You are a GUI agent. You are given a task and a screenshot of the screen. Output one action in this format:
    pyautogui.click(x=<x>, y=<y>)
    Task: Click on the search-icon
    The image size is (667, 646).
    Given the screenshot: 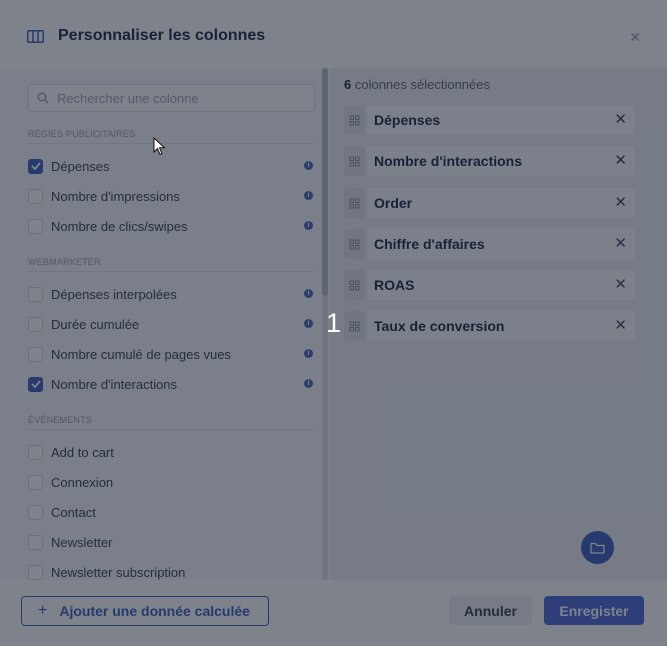 What is the action you would take?
    pyautogui.click(x=43, y=98)
    